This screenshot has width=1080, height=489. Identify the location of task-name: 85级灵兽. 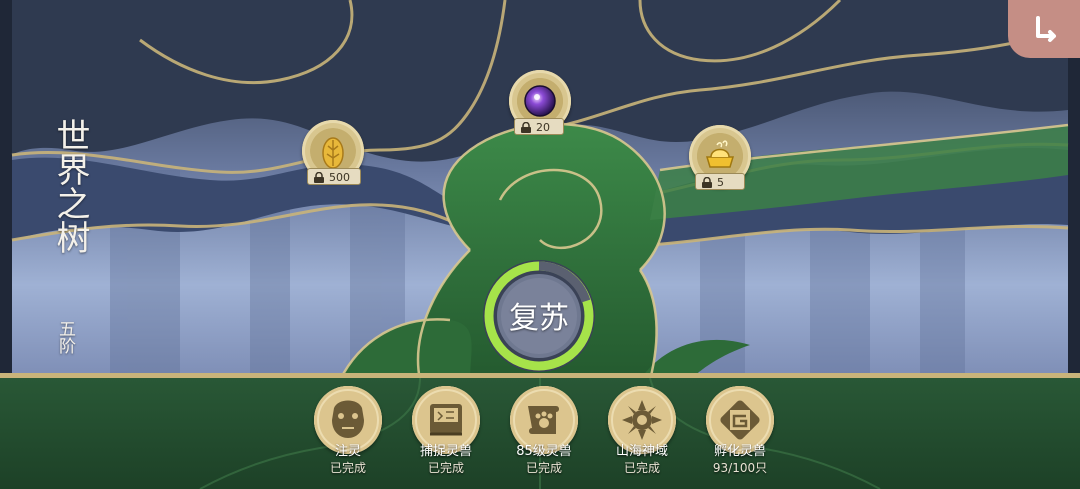
(544, 451).